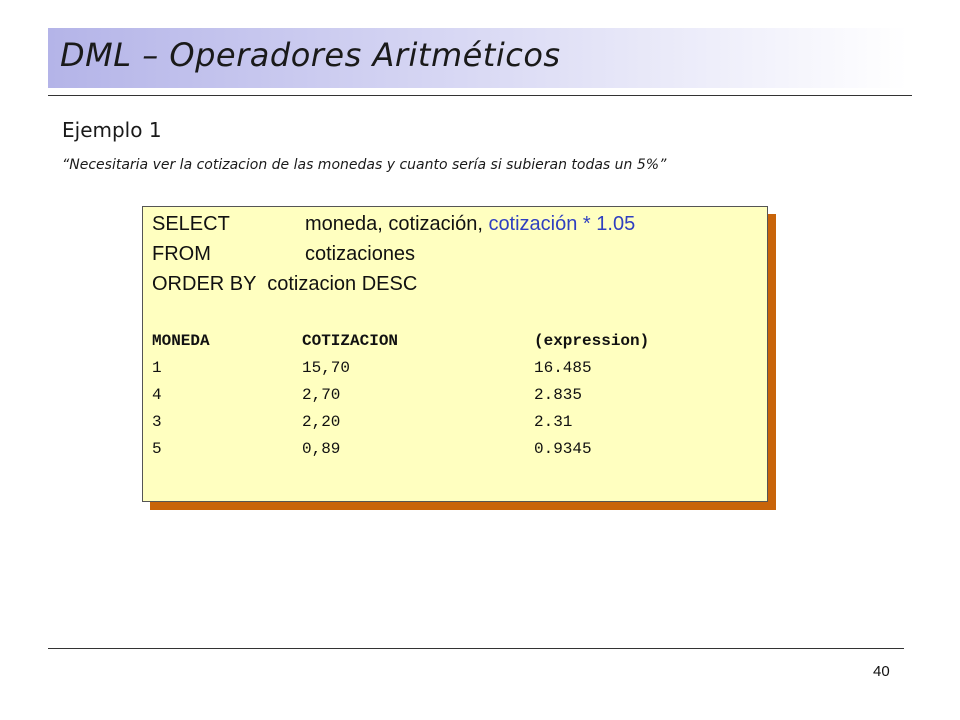 The image size is (960, 720). What do you see at coordinates (563, 368) in the screenshot?
I see `result-cell: 16.485` at bounding box center [563, 368].